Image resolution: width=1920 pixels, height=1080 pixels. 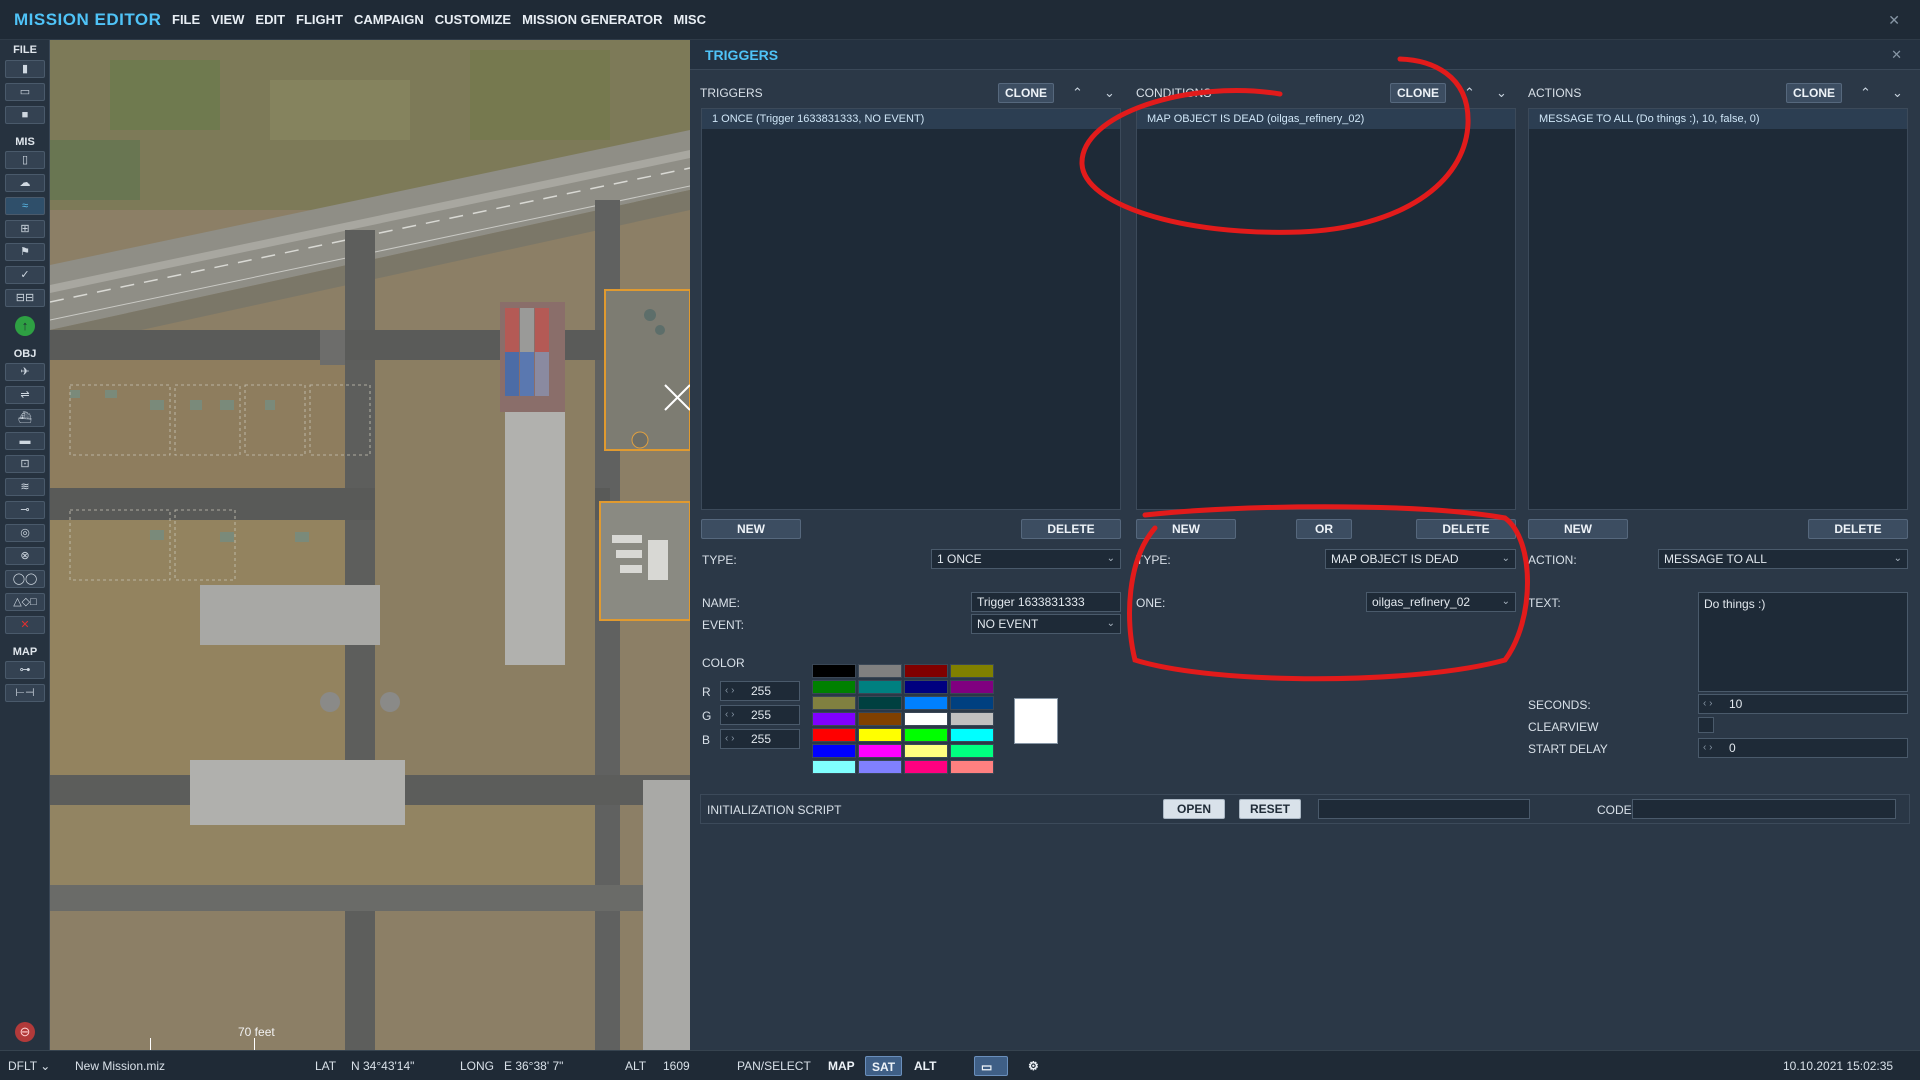 What do you see at coordinates (884, 1066) in the screenshot?
I see `satellite-view-button: SAT` at bounding box center [884, 1066].